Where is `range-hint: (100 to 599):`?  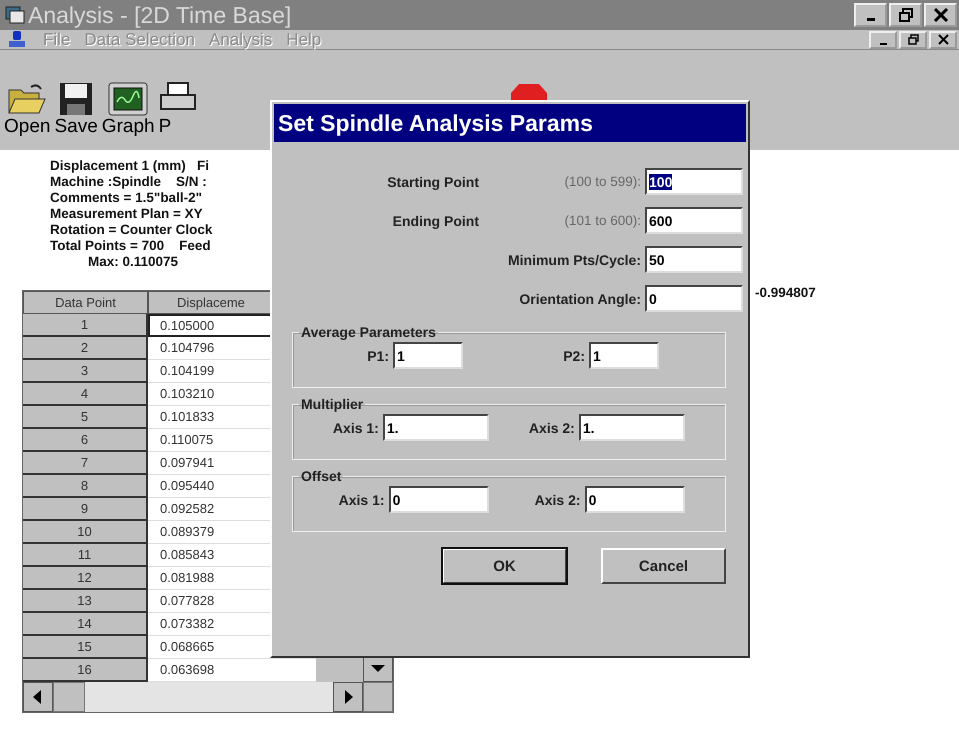 range-hint: (100 to 599): is located at coordinates (602, 181).